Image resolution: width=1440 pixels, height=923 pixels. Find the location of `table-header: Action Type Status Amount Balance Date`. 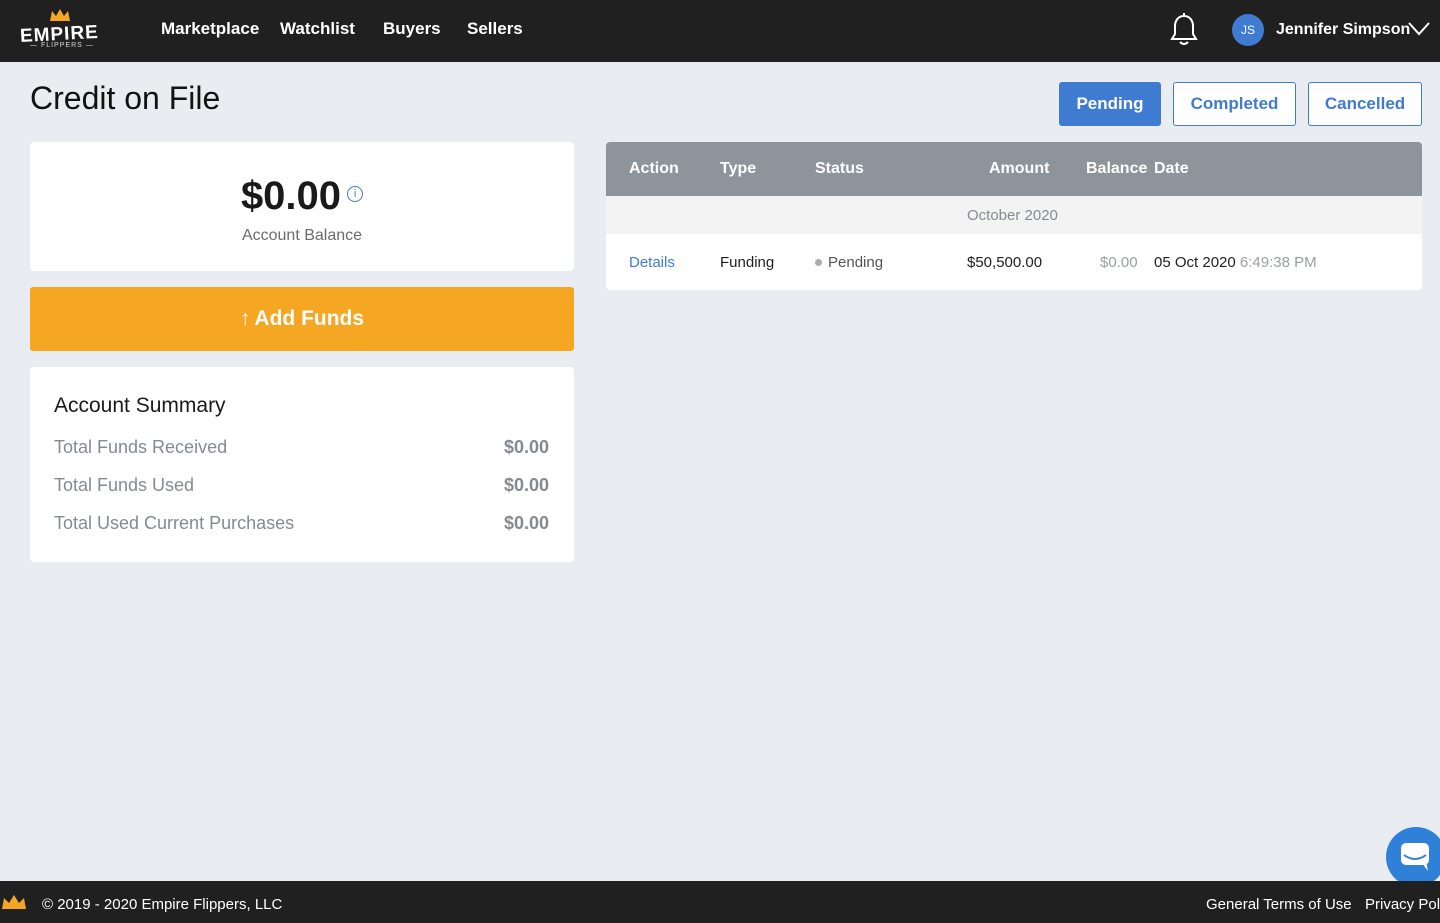

table-header: Action Type Status Amount Balance Date is located at coordinates (1014, 169).